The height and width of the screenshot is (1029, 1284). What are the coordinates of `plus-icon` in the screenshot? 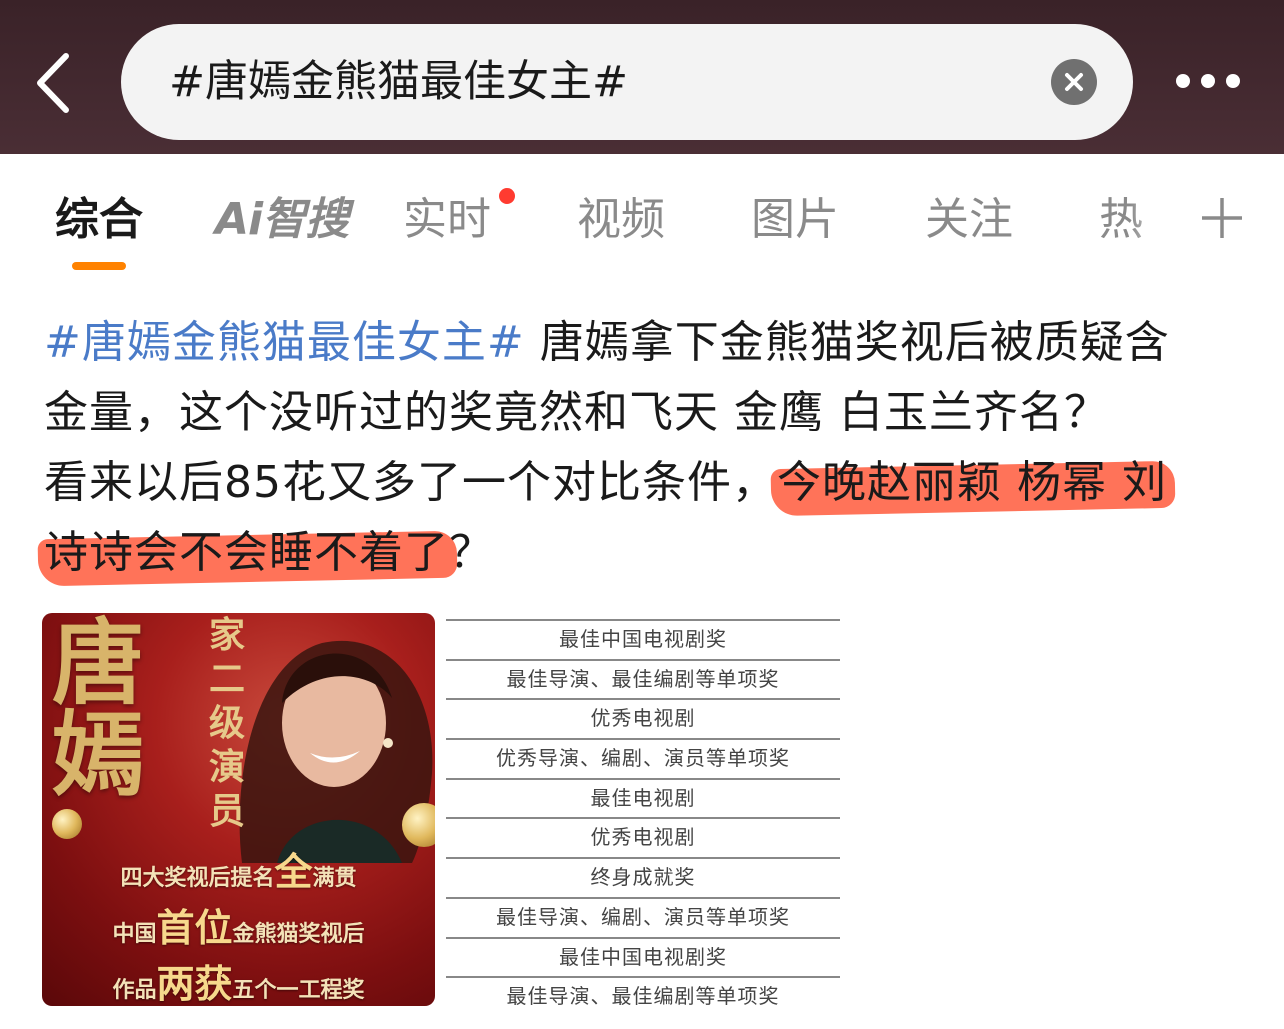 It's located at (1222, 218).